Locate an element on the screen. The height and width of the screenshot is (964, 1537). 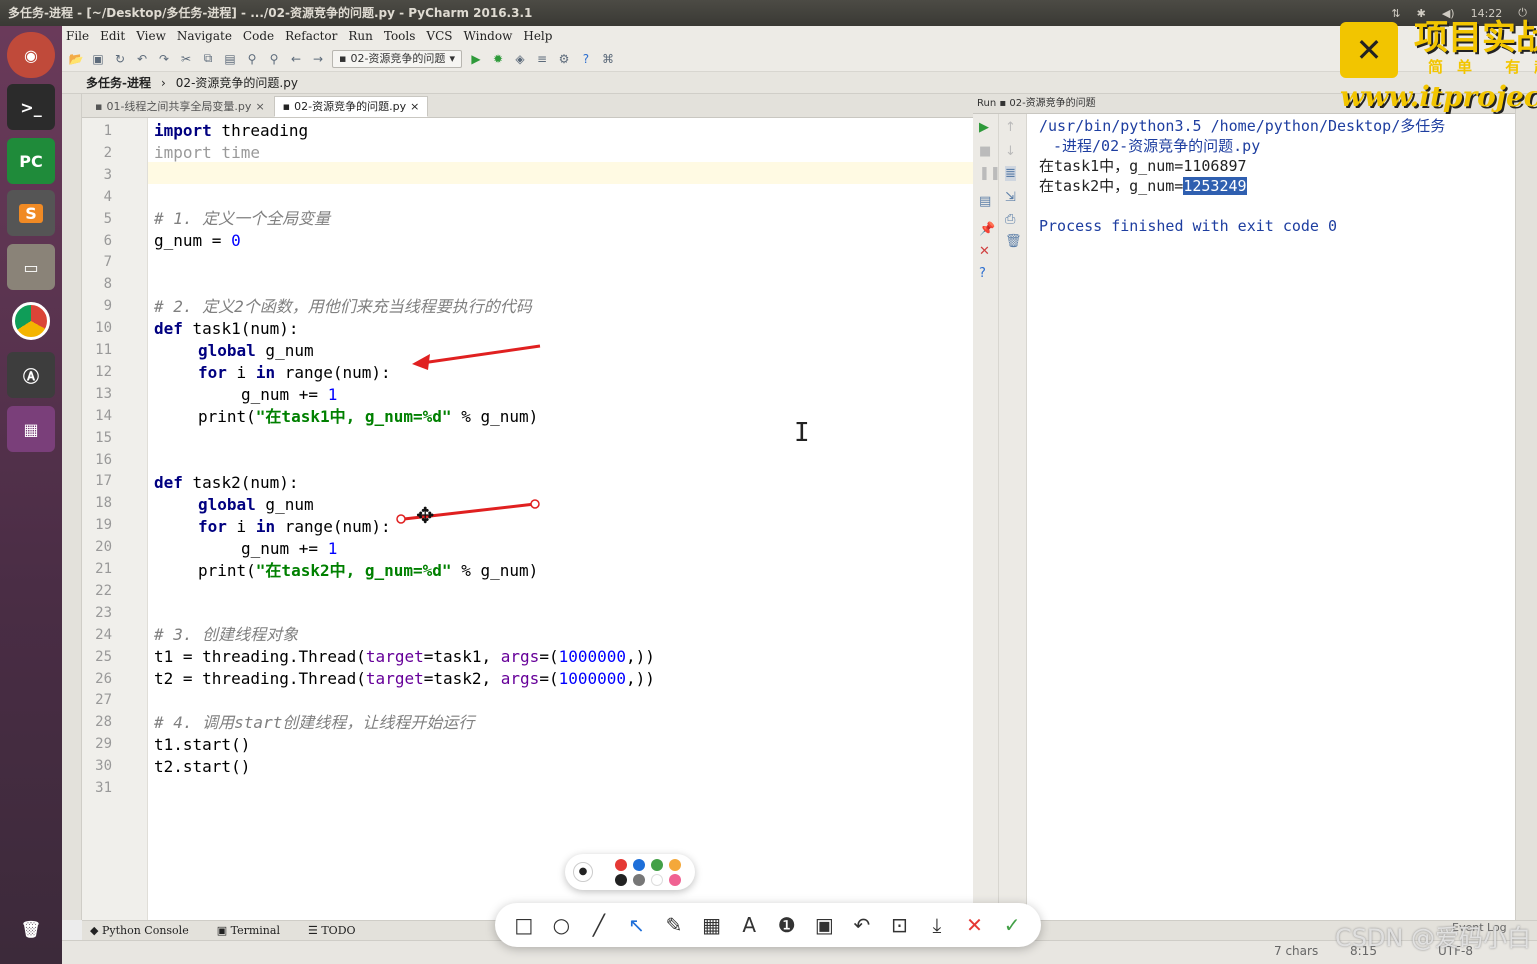
clear-icon: 🗑 is located at coordinates (1013, 241).